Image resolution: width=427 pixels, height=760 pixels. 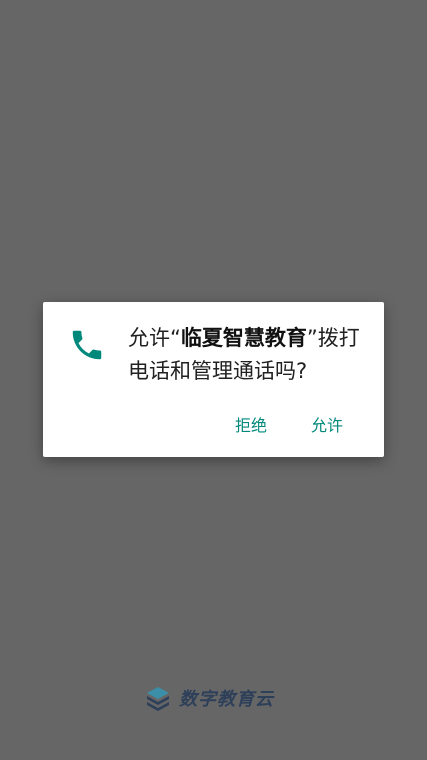 What do you see at coordinates (247, 355) in the screenshot?
I see `permission-message: 允许“临夏智慧教育”拨打电话和管理通话吗?` at bounding box center [247, 355].